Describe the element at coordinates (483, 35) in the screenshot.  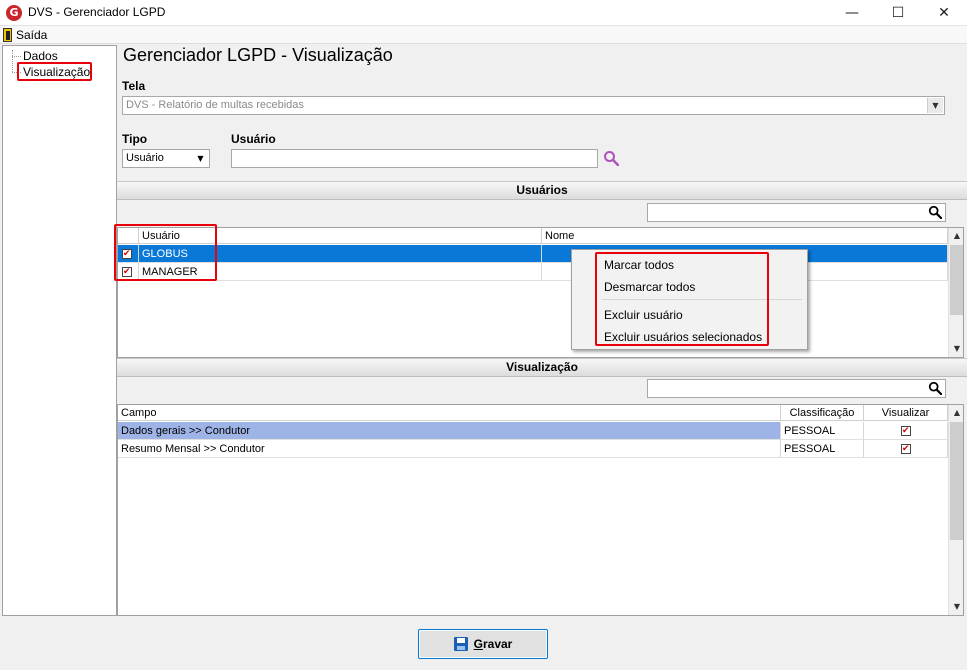
I see `menu-bar: Saída` at that location.